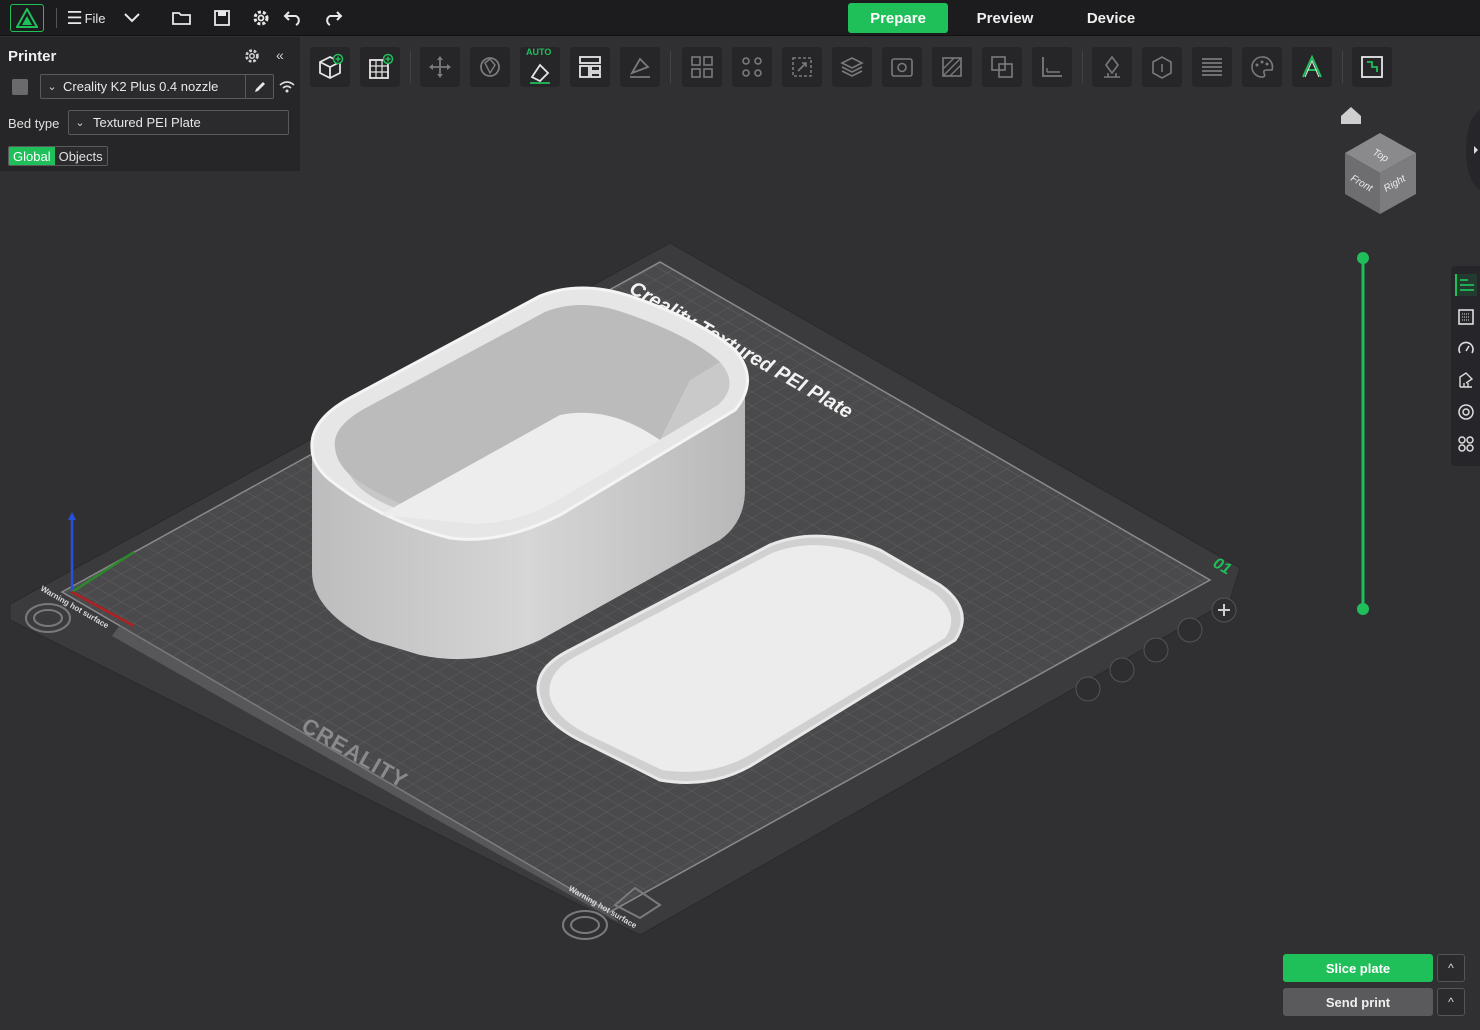 The image size is (1480, 1030). I want to click on speedometer-icon, so click(1466, 347).